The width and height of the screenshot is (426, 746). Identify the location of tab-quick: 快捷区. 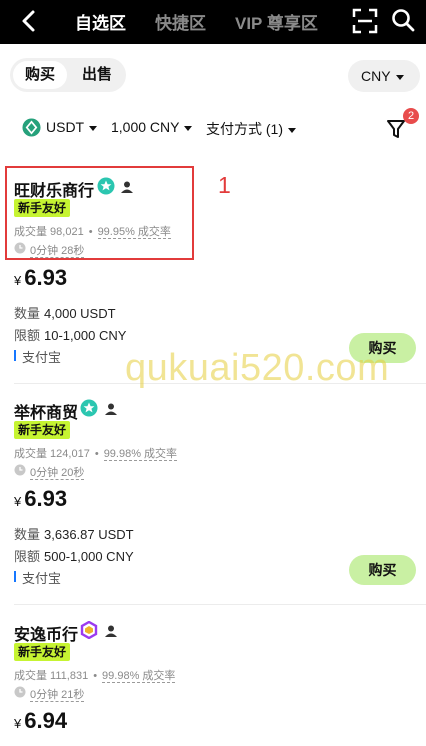
(180, 21).